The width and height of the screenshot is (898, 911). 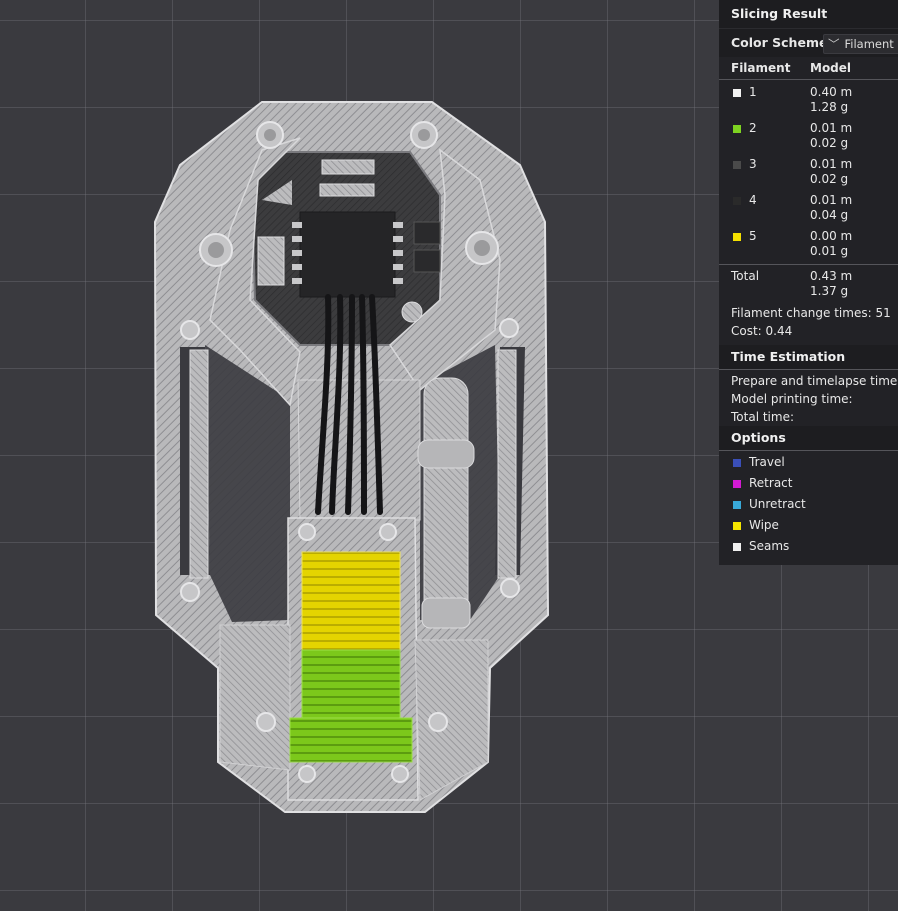 I want to click on time-estimation-title: Time Estimation, so click(x=808, y=357).